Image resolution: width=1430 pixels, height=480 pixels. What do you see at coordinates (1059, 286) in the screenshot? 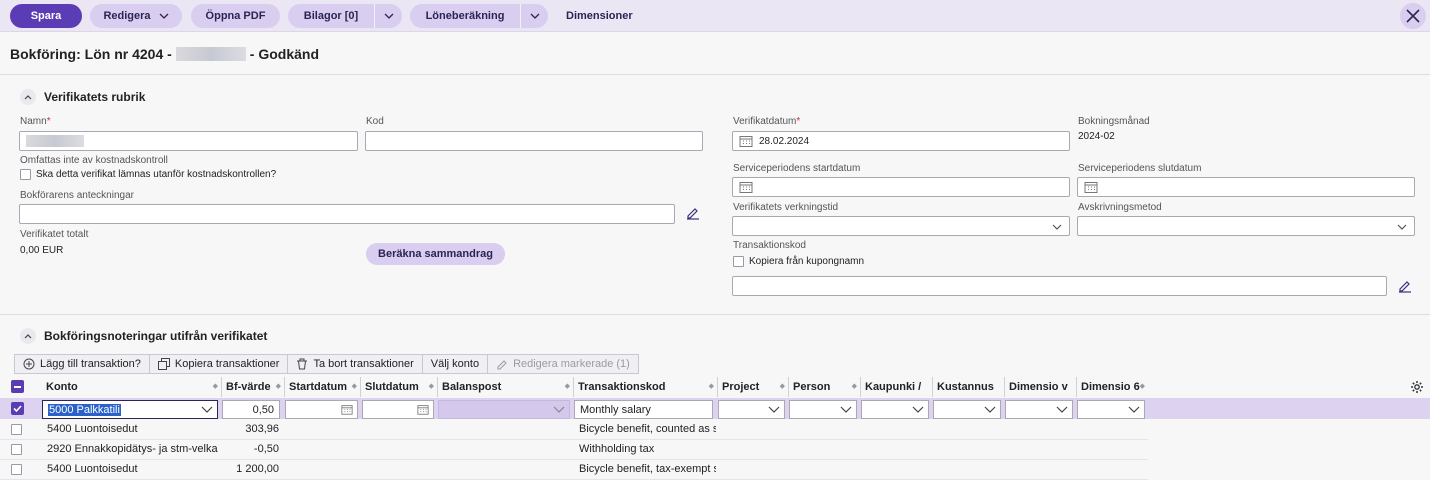
I see `transaction-code-field` at bounding box center [1059, 286].